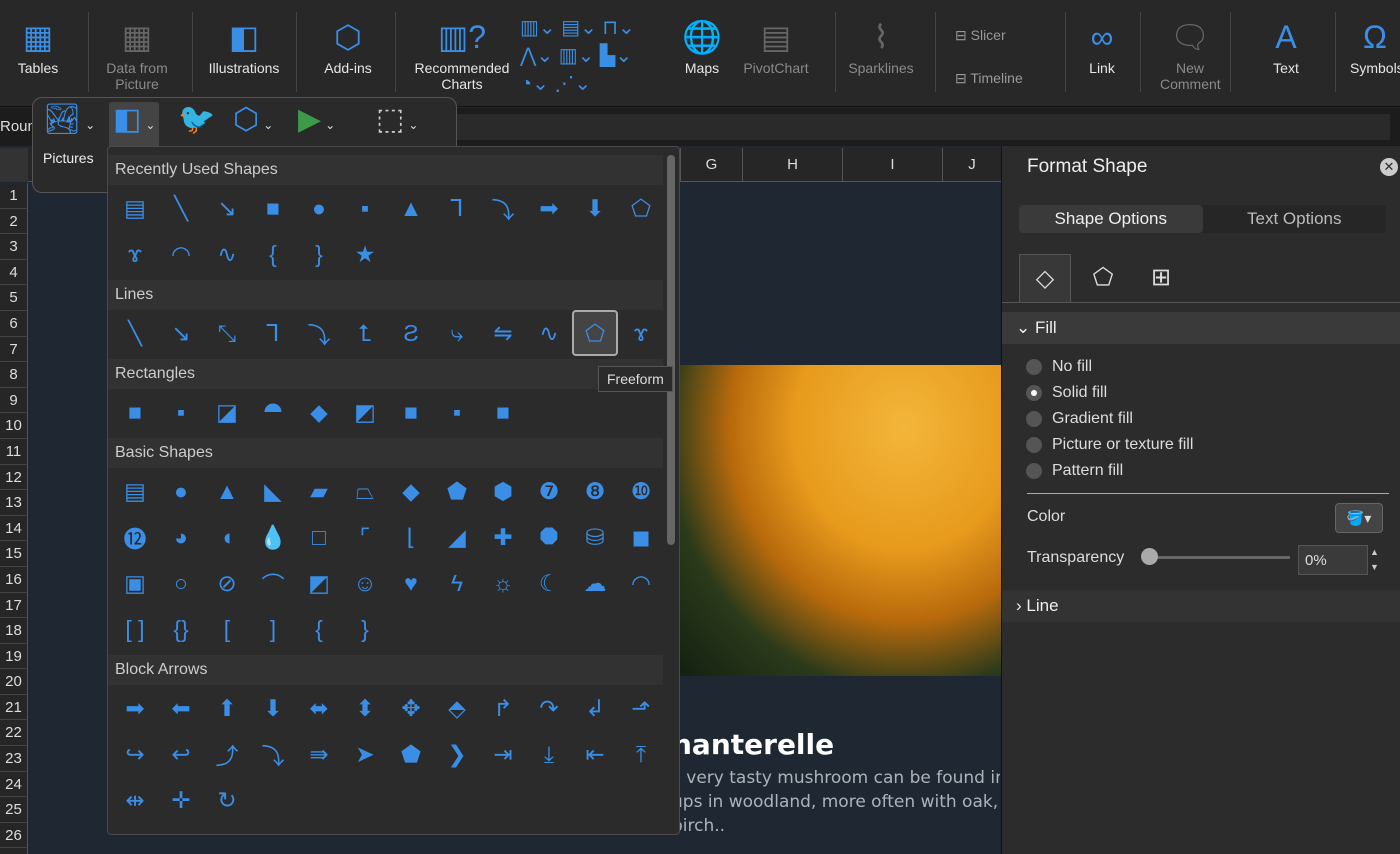 Image resolution: width=1400 pixels, height=854 pixels. What do you see at coordinates (13, 350) in the screenshot?
I see `row-header: 7` at bounding box center [13, 350].